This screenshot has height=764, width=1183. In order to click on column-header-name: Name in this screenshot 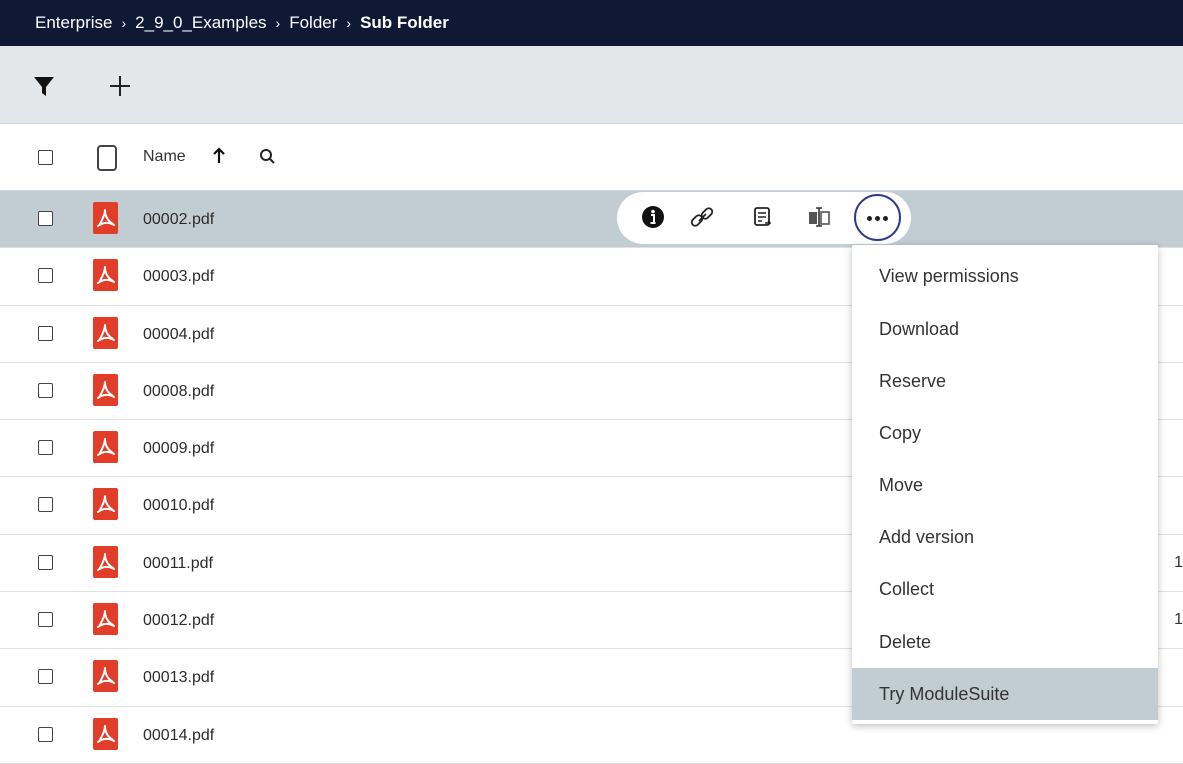, I will do `click(164, 157)`.